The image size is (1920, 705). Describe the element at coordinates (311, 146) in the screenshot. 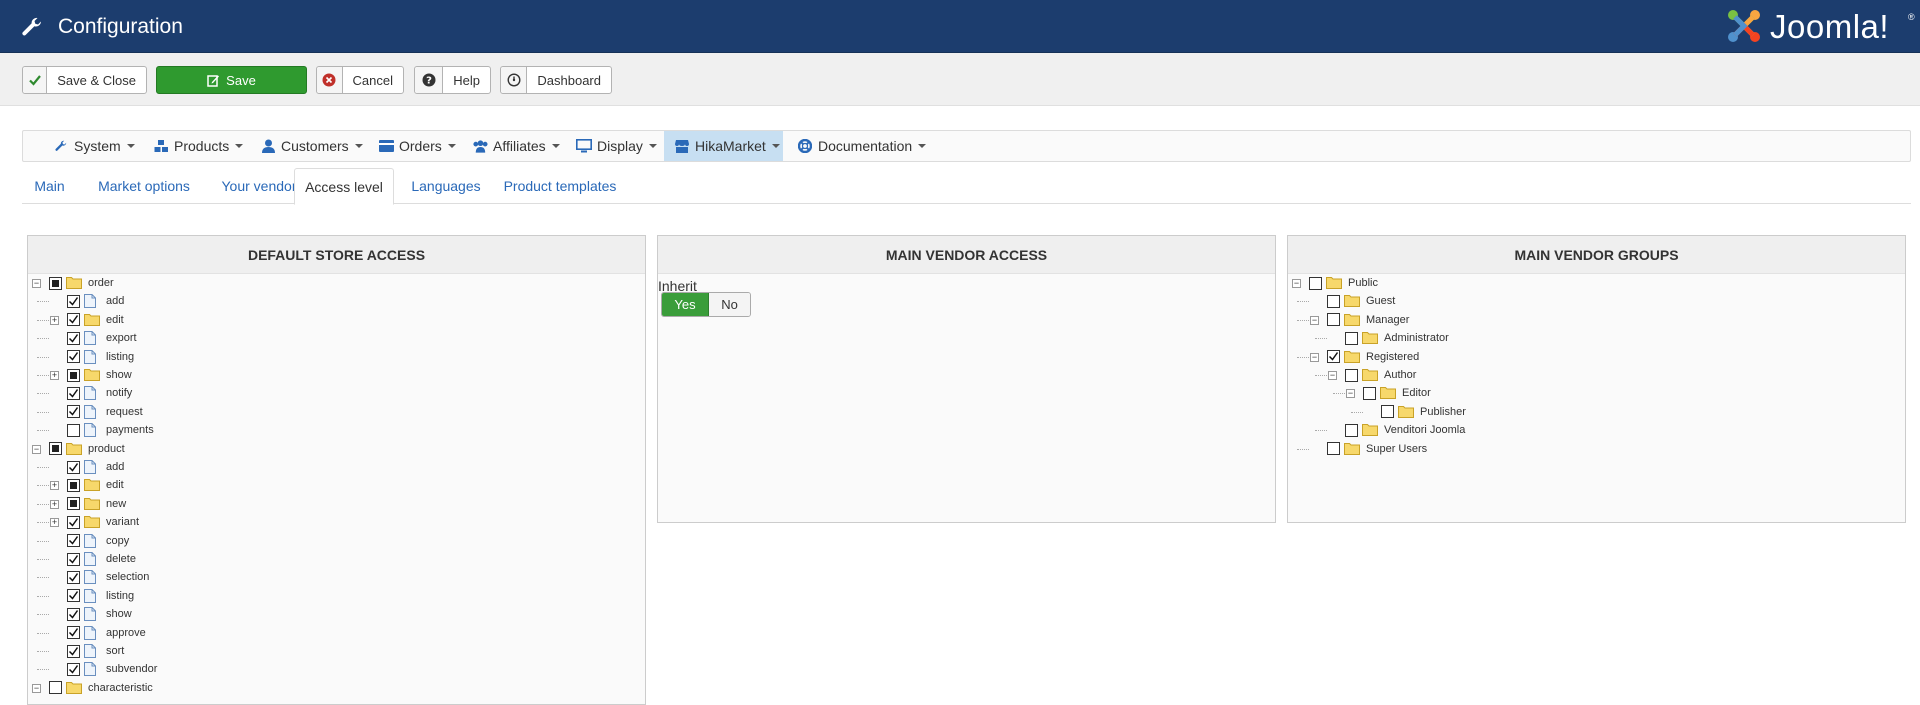

I see `menu-customers: Customers` at that location.